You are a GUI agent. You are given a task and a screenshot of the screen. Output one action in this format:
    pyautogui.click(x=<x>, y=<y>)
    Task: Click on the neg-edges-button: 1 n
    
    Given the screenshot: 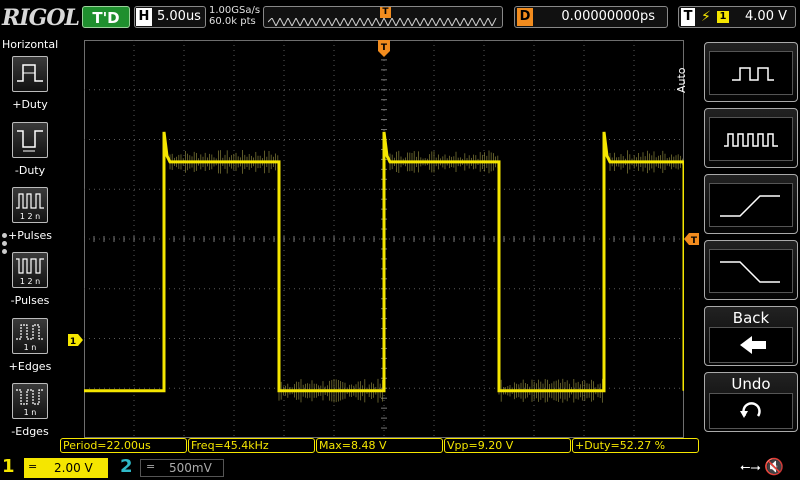 What is the action you would take?
    pyautogui.click(x=30, y=401)
    